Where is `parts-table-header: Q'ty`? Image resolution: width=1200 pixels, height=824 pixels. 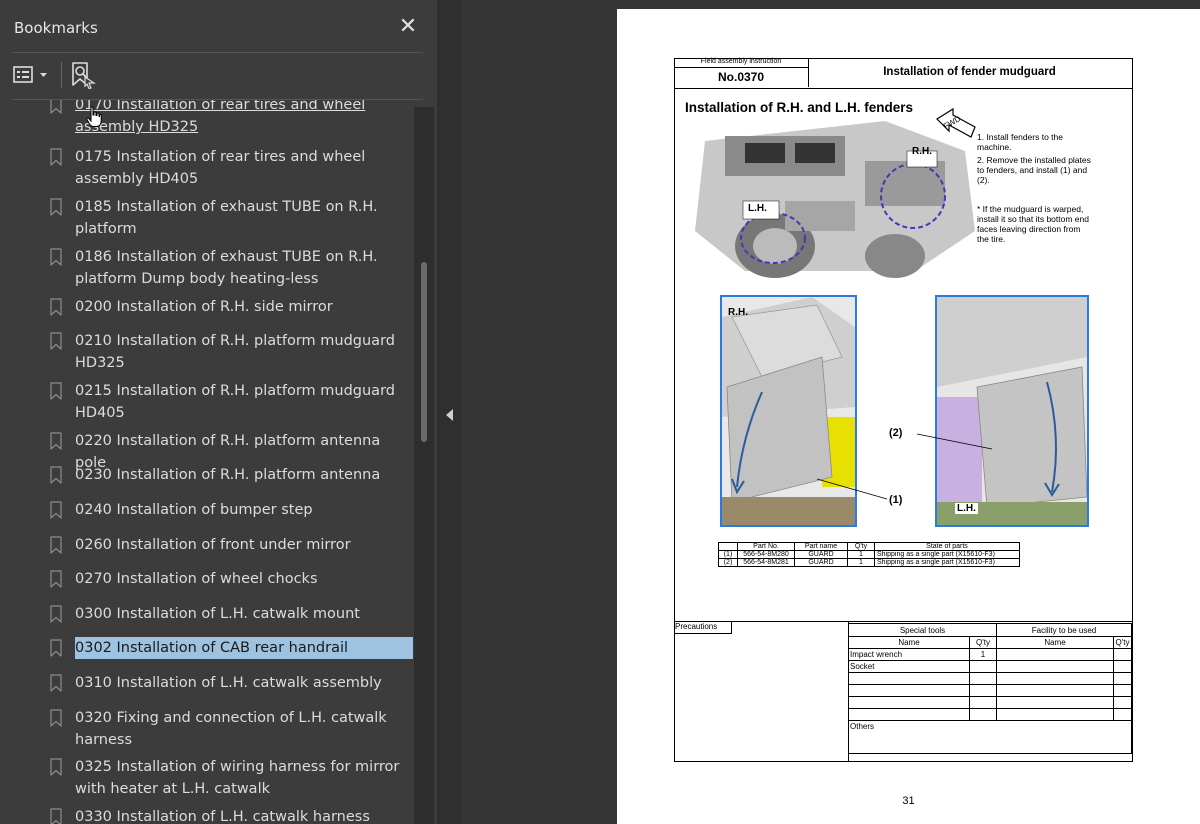 parts-table-header: Q'ty is located at coordinates (861, 546).